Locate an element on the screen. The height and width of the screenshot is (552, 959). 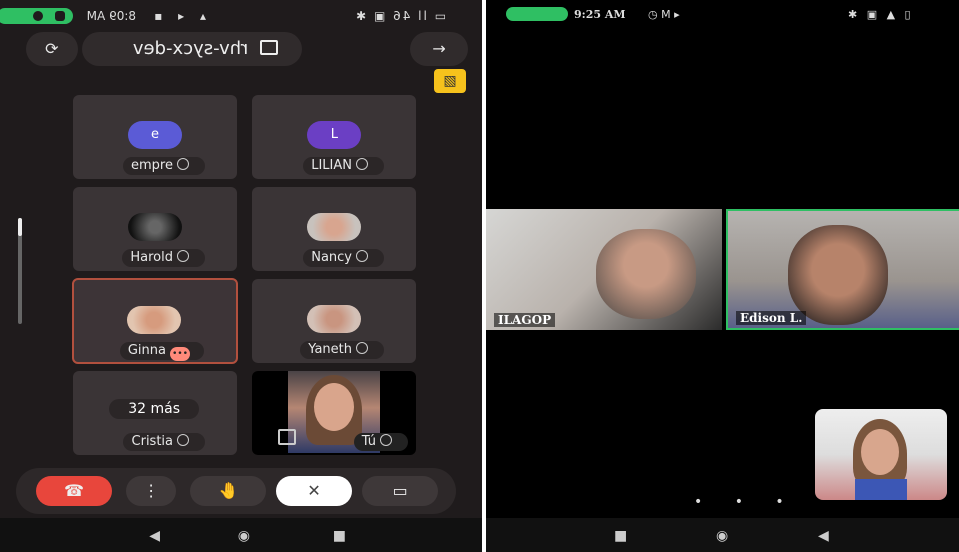
more-participants-tile: 32 más Cristia is located at coordinates (155, 413).